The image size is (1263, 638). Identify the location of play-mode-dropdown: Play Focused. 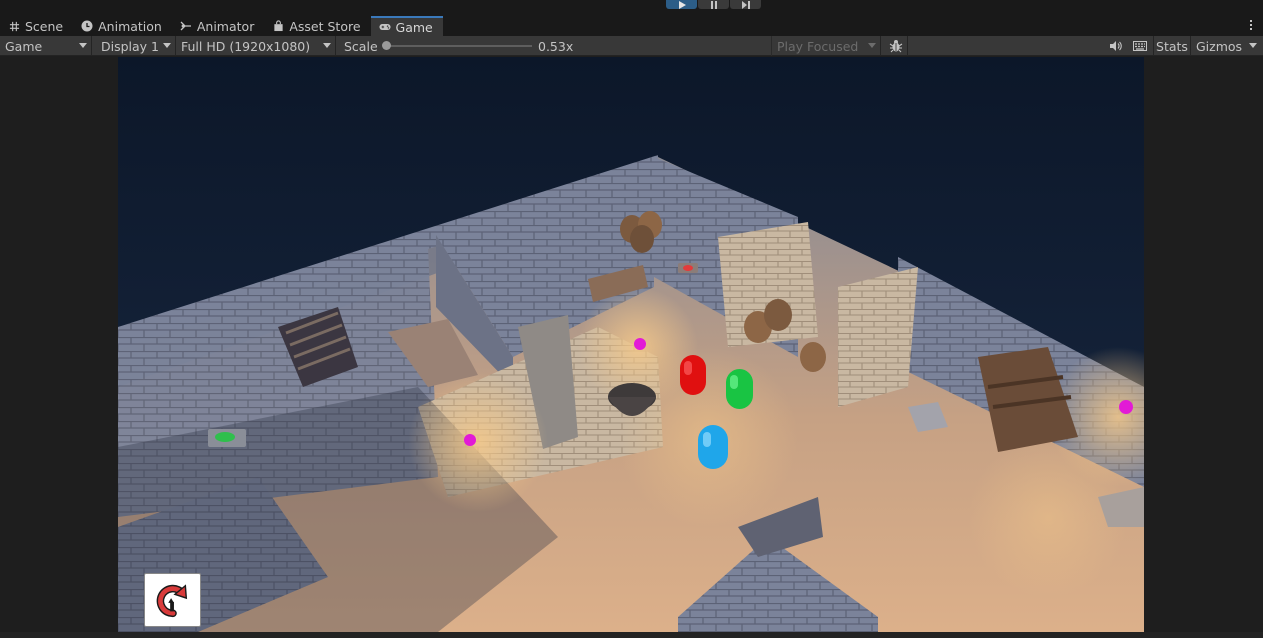
(826, 46).